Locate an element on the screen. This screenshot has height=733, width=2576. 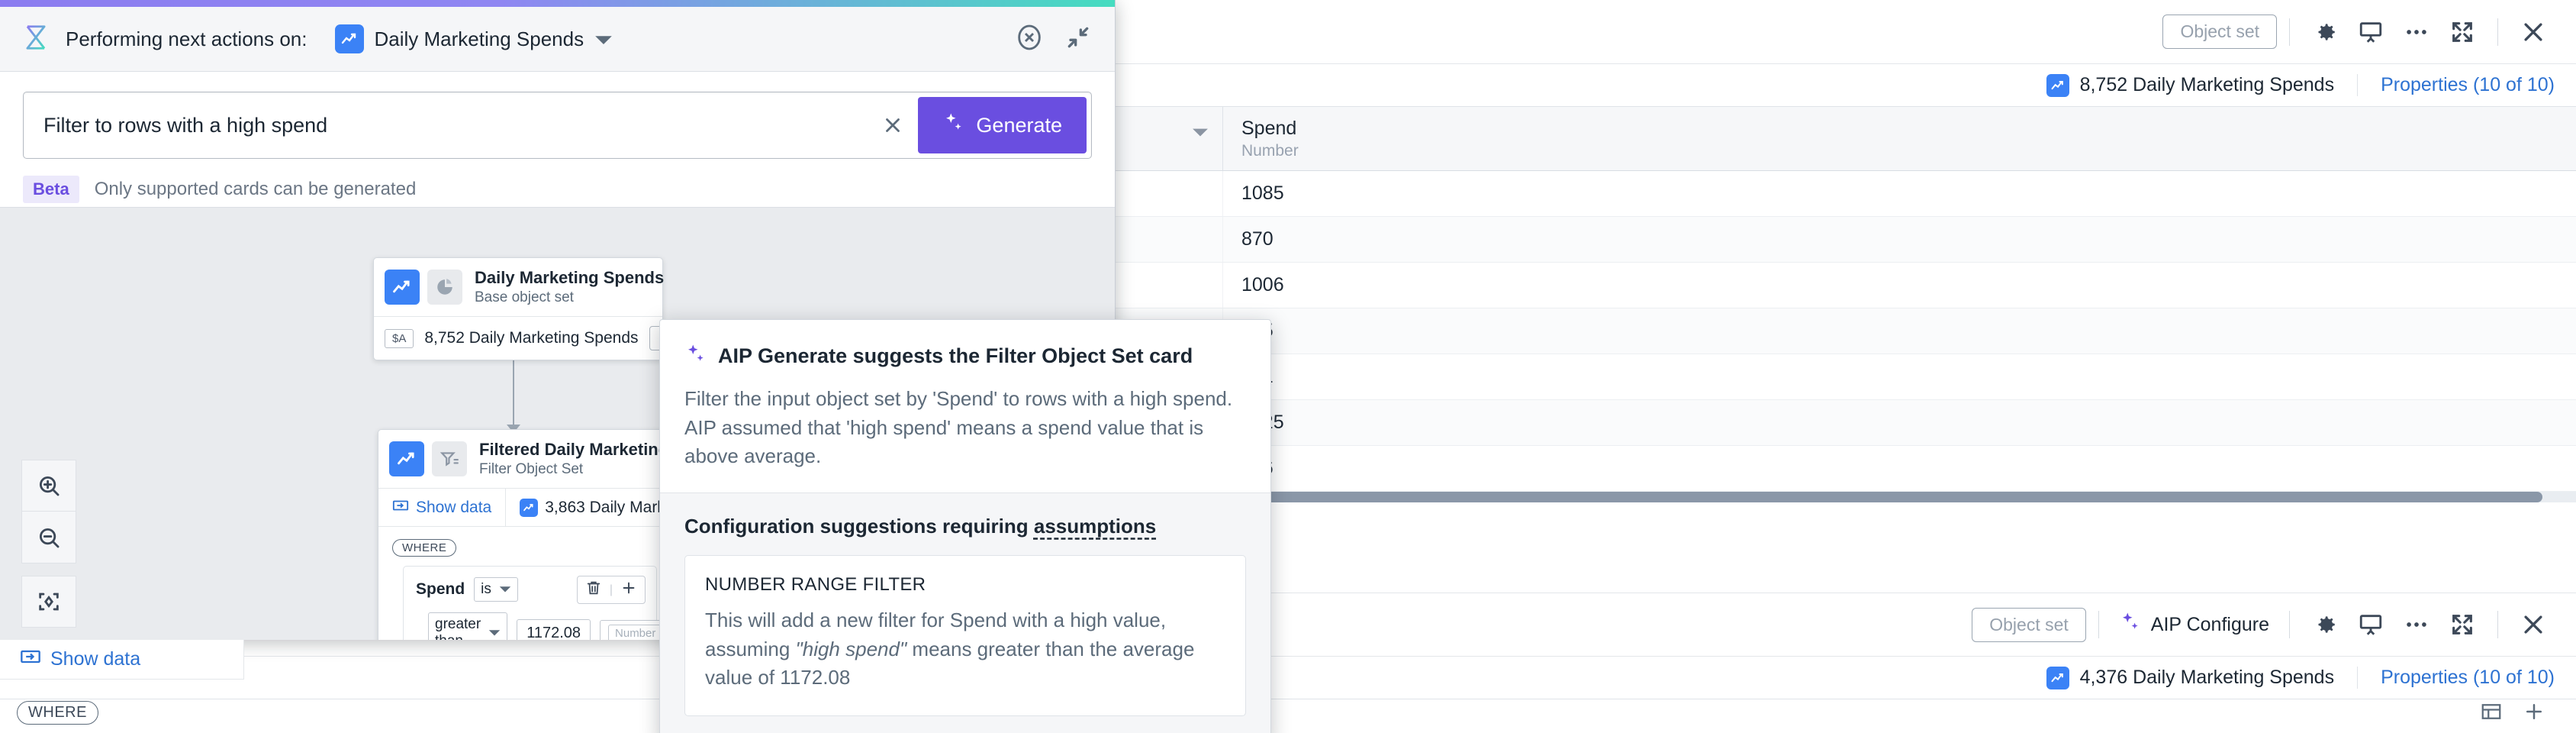
object-count-top-label: 8,752 Daily Marketing Spends is located at coordinates (2207, 85).